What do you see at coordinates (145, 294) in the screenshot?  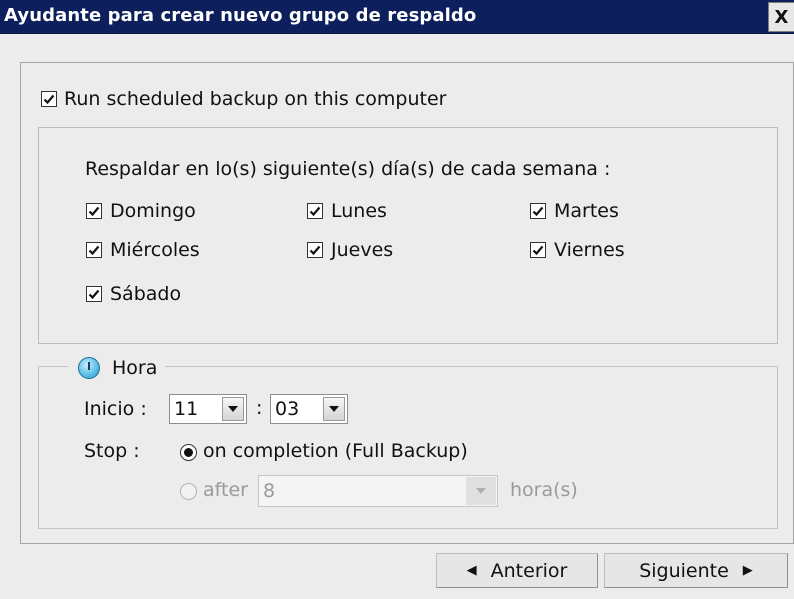 I see `day-label-sabado: Sábado` at bounding box center [145, 294].